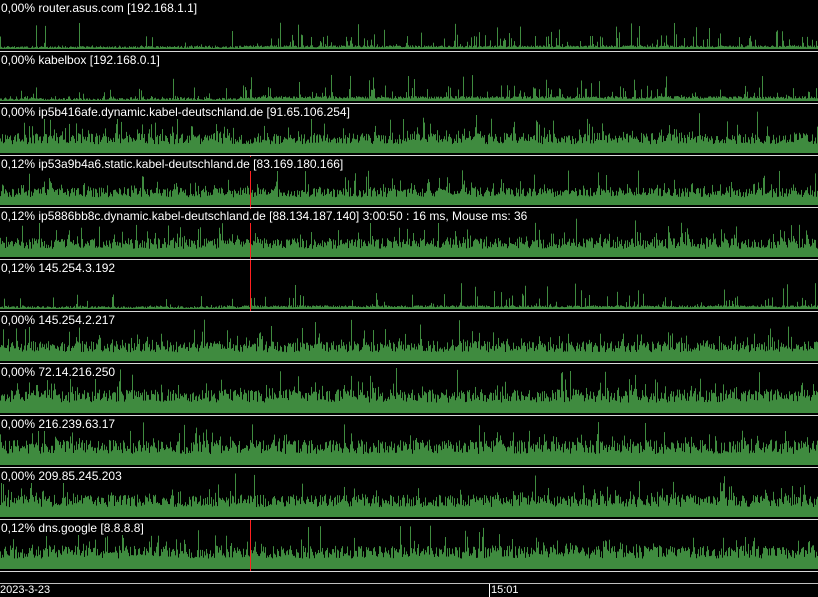 The image size is (818, 597). Describe the element at coordinates (409, 338) in the screenshot. I see `ping-graph-panel: 0,00% 145.254.2.217` at that location.